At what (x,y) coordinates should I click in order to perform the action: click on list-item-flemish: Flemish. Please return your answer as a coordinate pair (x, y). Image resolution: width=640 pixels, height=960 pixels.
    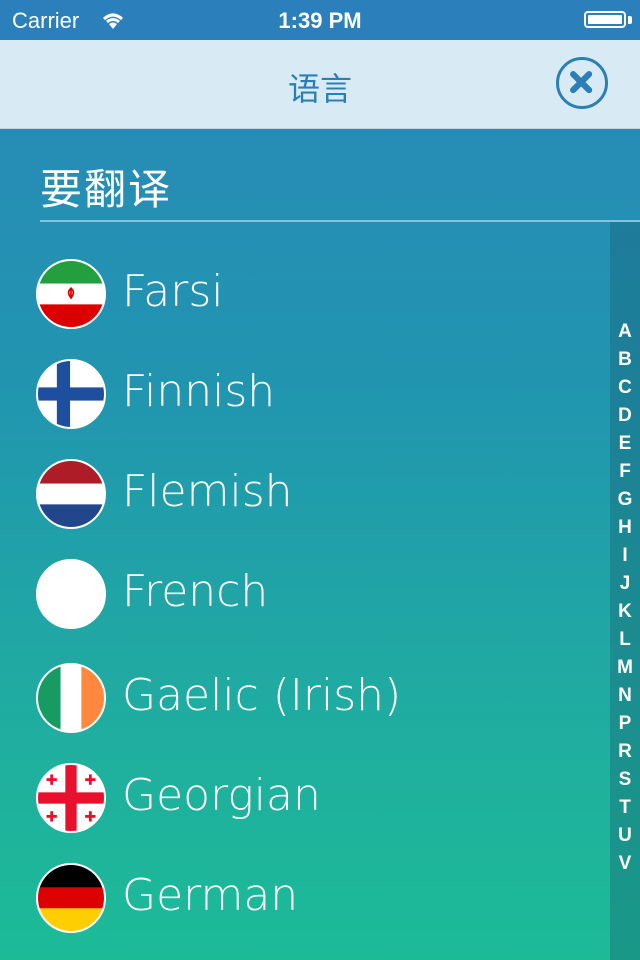
    Looking at the image, I should click on (305, 494).